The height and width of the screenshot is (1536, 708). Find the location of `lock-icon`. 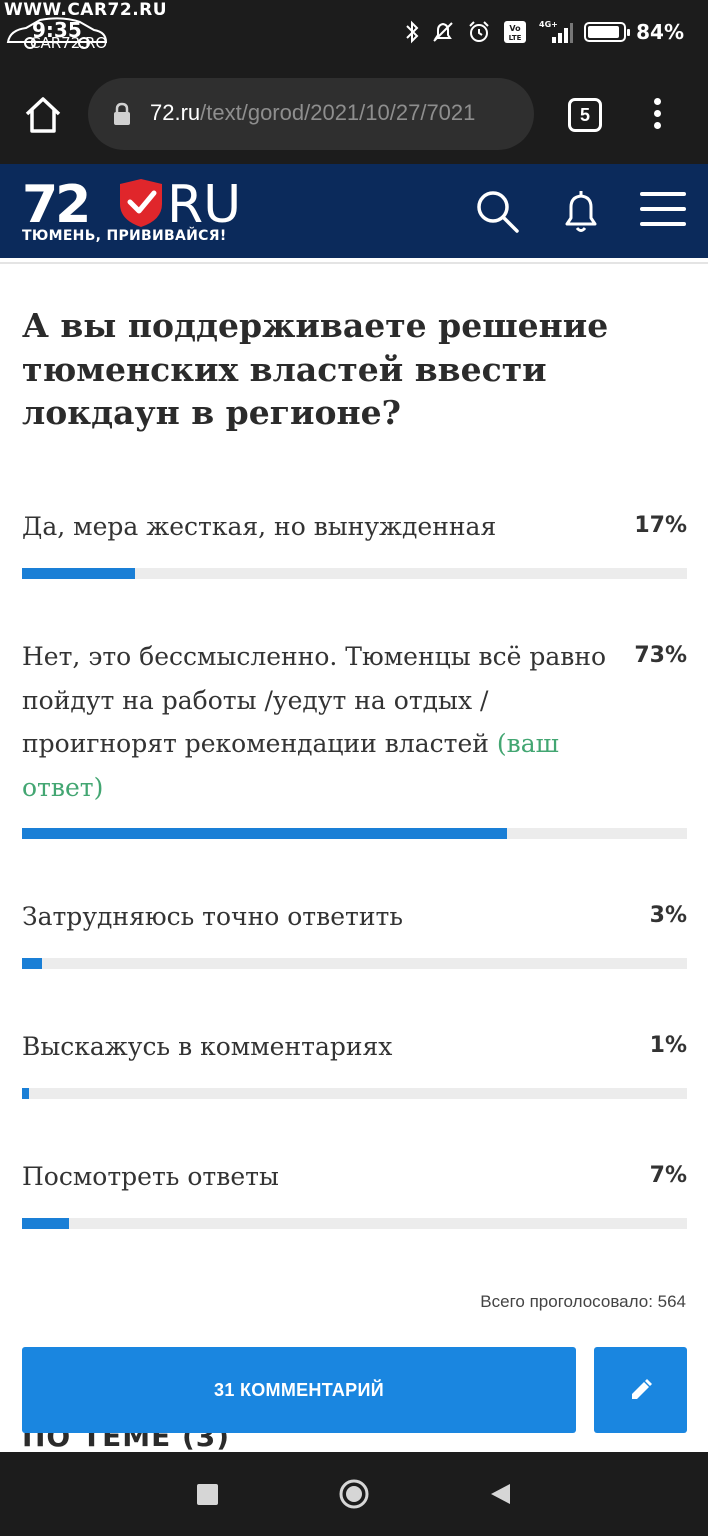

lock-icon is located at coordinates (122, 113).